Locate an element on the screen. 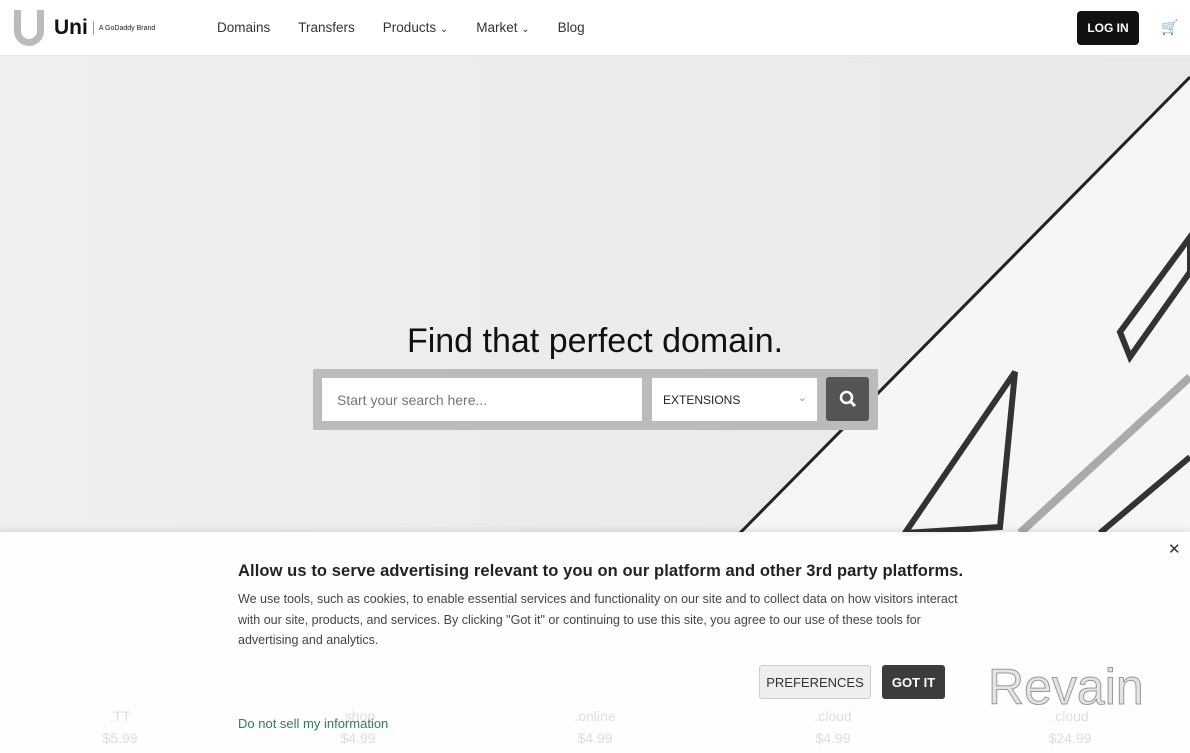 Image resolution: width=1190 pixels, height=753 pixels. nav-domains: Domains is located at coordinates (243, 27).